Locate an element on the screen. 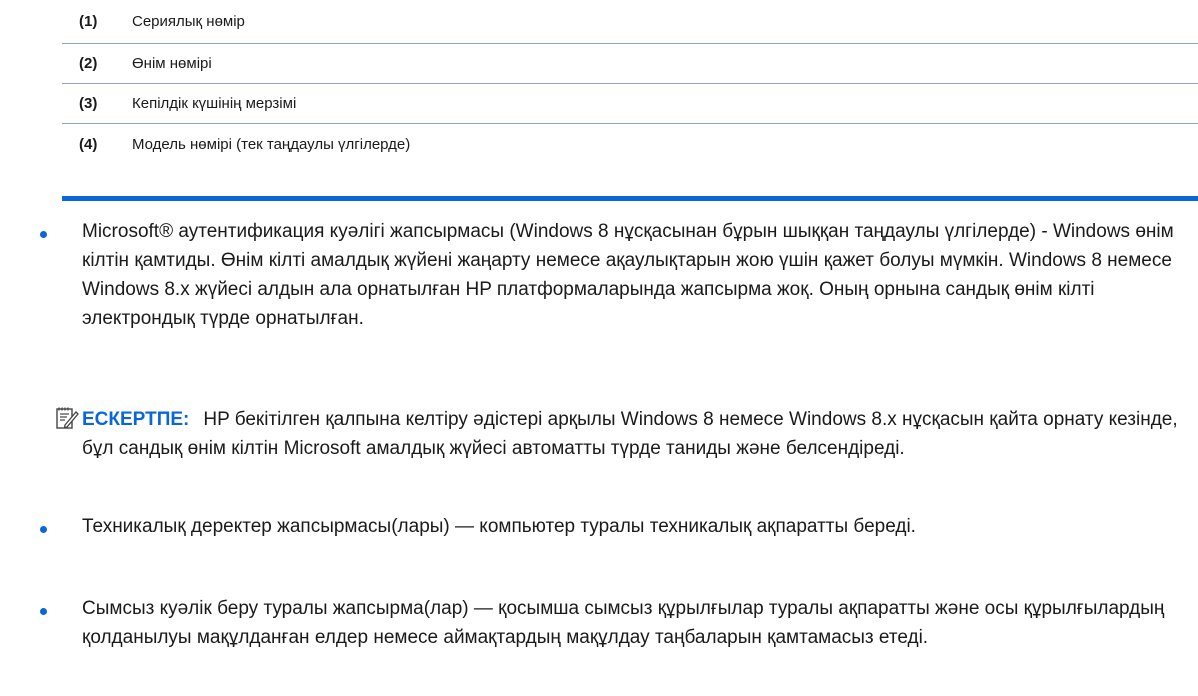  row-description: Модель нөмірі (тек таңдаулы үлгілерде) is located at coordinates (271, 144).